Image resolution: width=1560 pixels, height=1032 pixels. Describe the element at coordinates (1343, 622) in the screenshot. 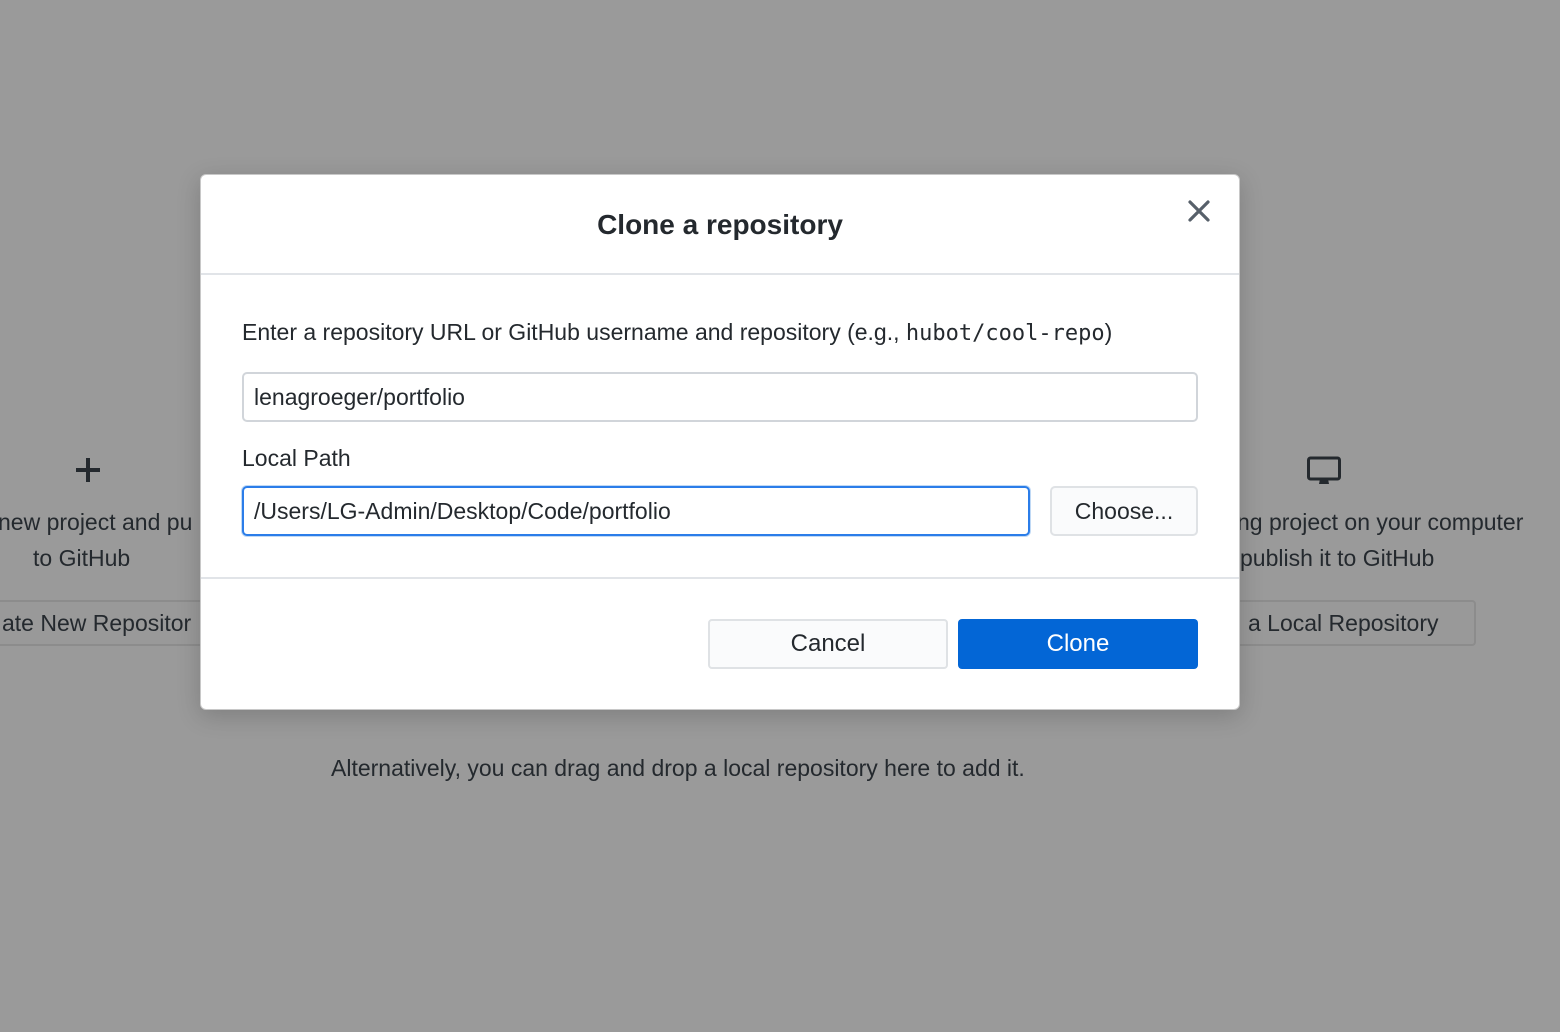

I see `add-local-repository-label: a Local Repository` at that location.